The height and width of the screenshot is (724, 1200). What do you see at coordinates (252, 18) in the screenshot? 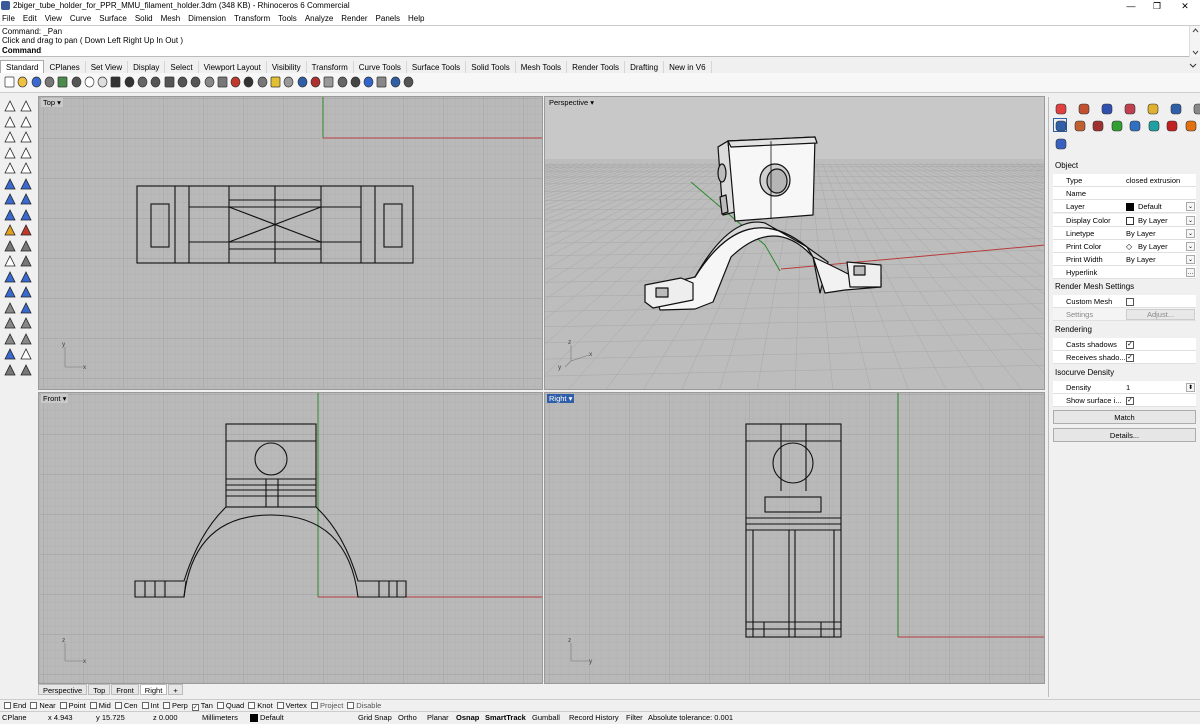
I see `menu-item-transform: Transform` at bounding box center [252, 18].